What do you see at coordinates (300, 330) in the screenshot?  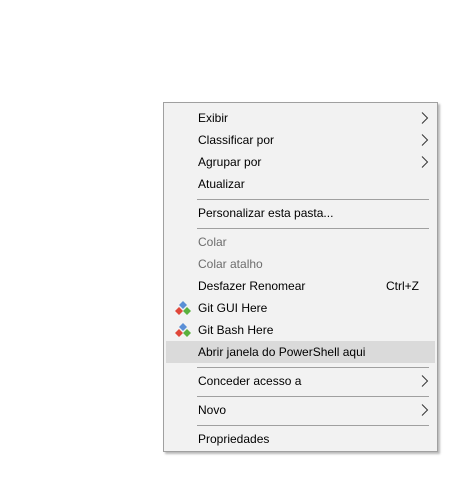 I see `menu-item-git-bash: Git Bash Here` at bounding box center [300, 330].